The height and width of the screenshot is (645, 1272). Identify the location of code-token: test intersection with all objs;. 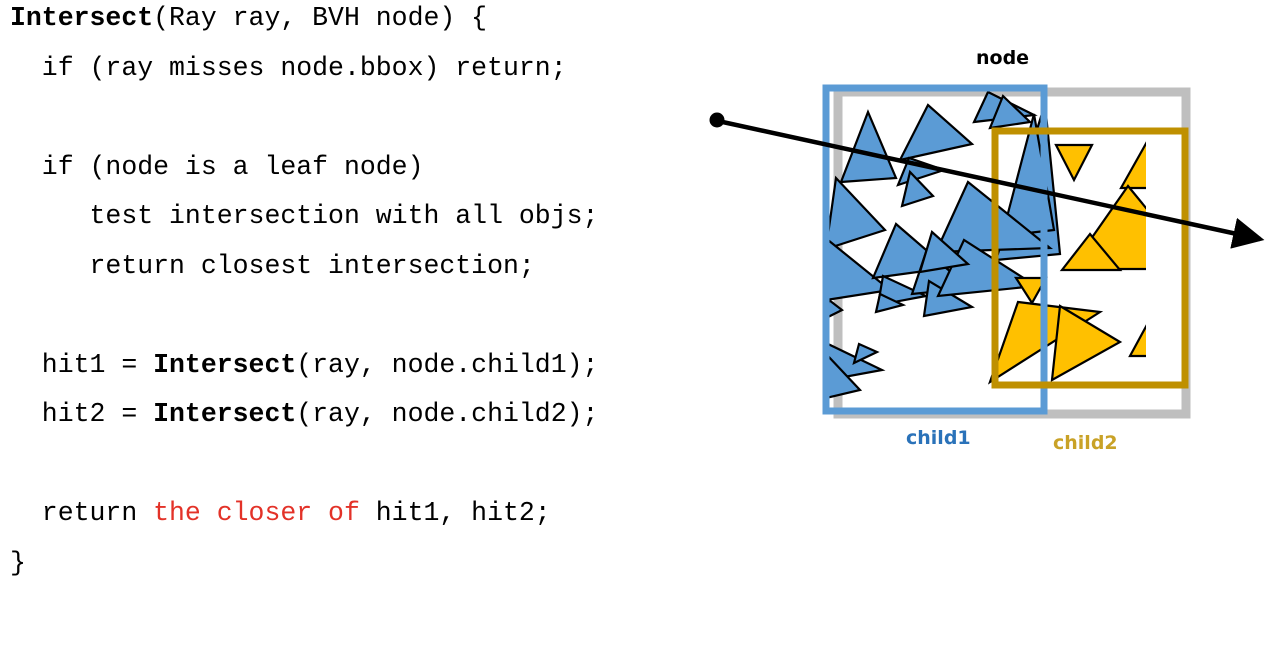
(304, 216).